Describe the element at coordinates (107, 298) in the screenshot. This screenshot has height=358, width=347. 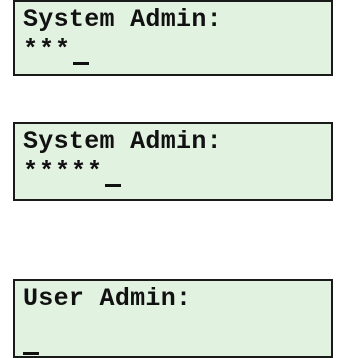
I see `prompt-label: User Admin:` at that location.